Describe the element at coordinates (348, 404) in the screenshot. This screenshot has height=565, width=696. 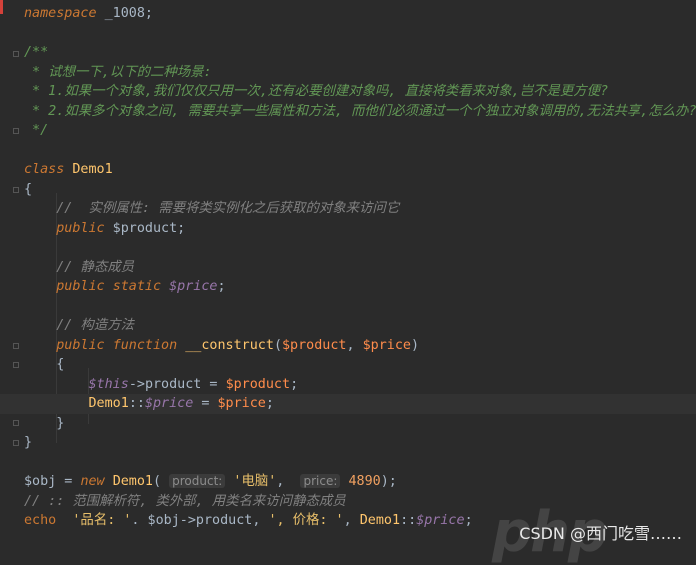
I see `code-line: Demo1::$price = $price;` at that location.